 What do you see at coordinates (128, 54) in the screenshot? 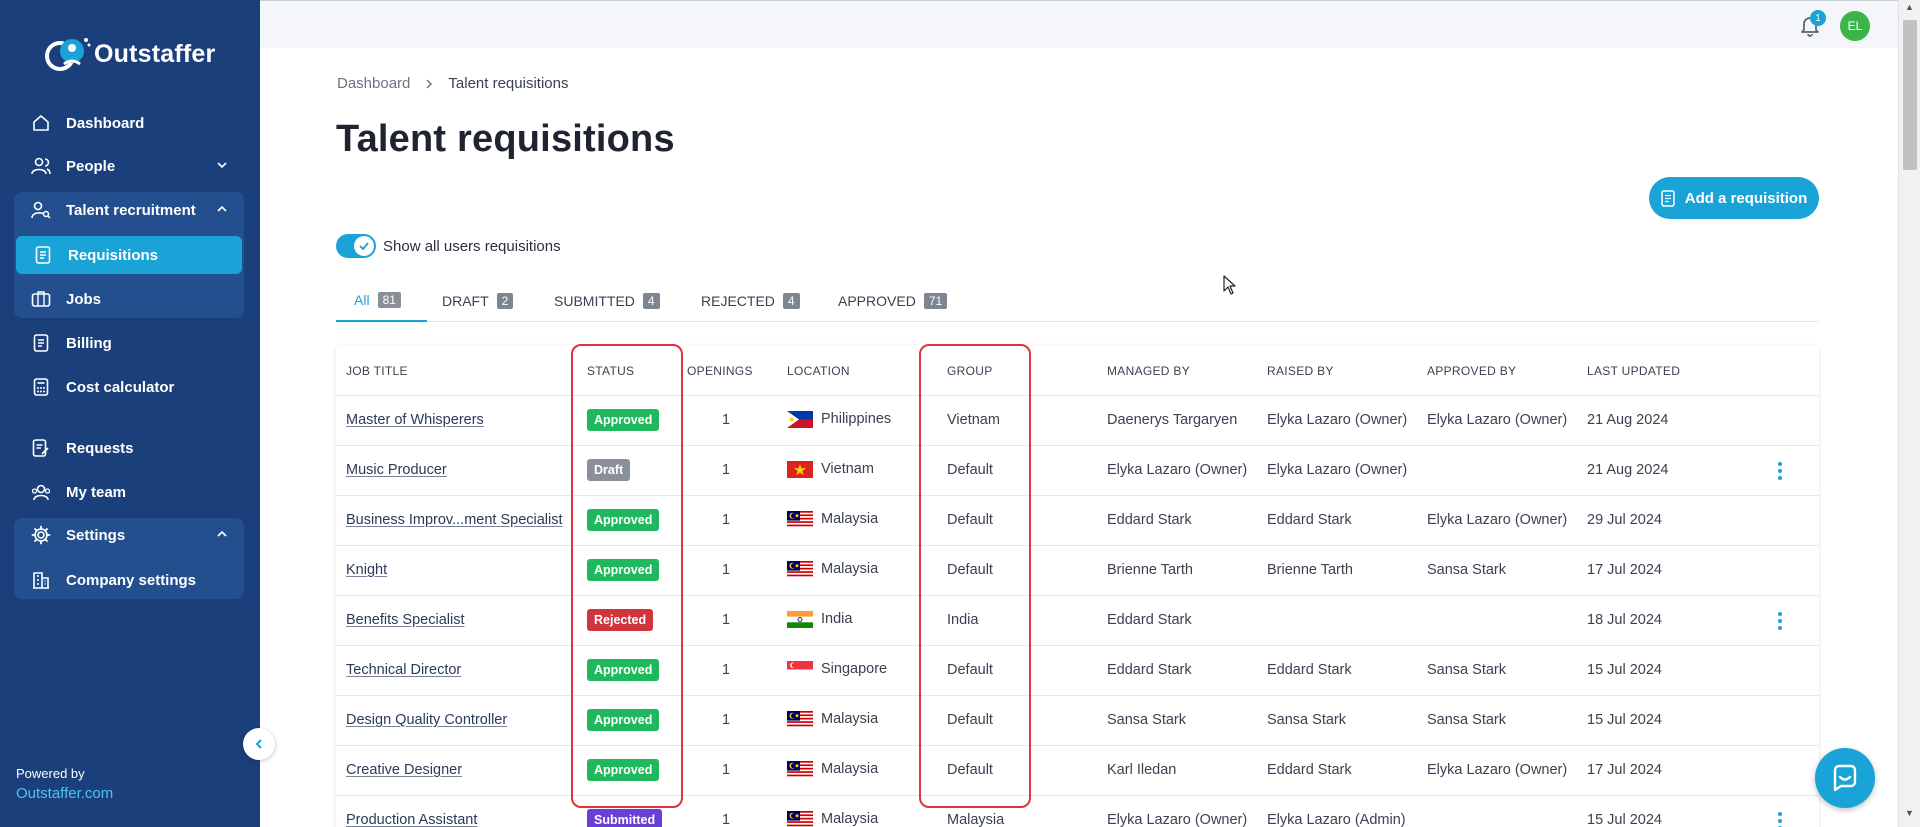
I see `logo: Outstaffer` at bounding box center [128, 54].